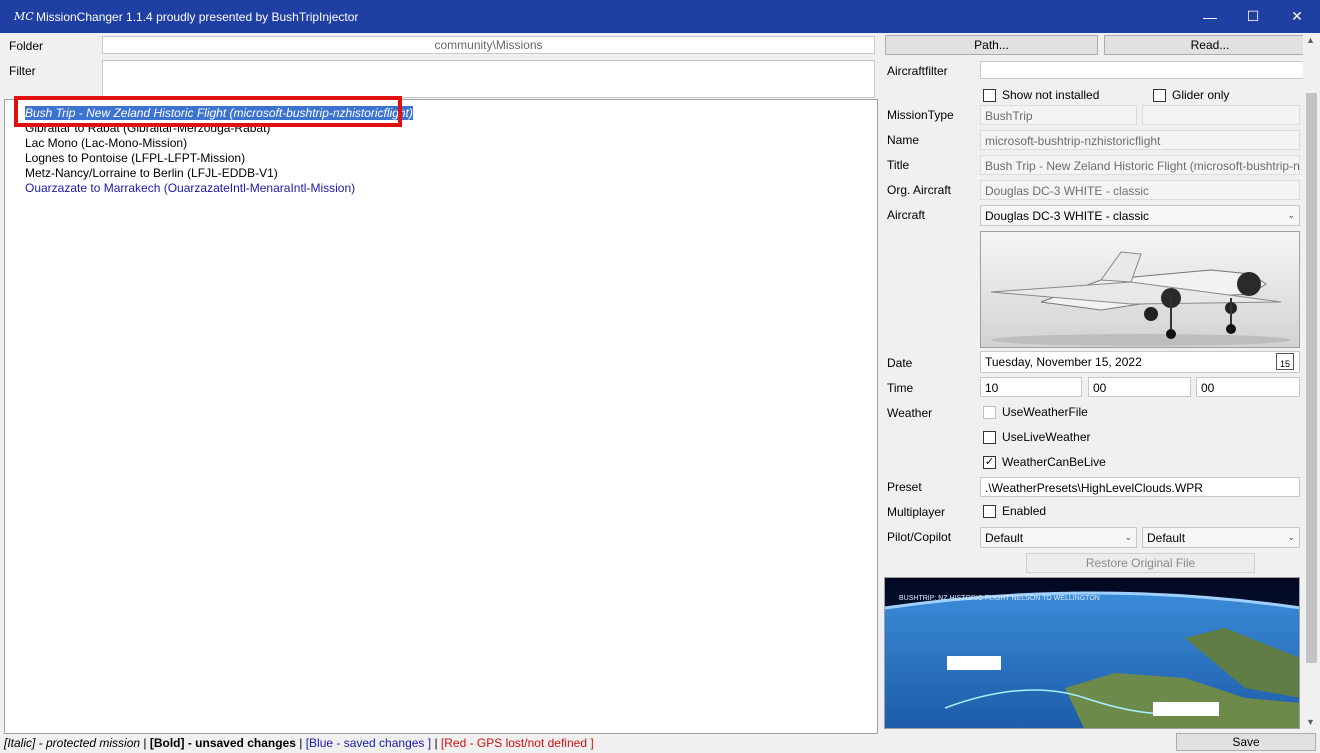  Describe the element at coordinates (1253, 16) in the screenshot. I see `maximize-button: ☐` at that location.